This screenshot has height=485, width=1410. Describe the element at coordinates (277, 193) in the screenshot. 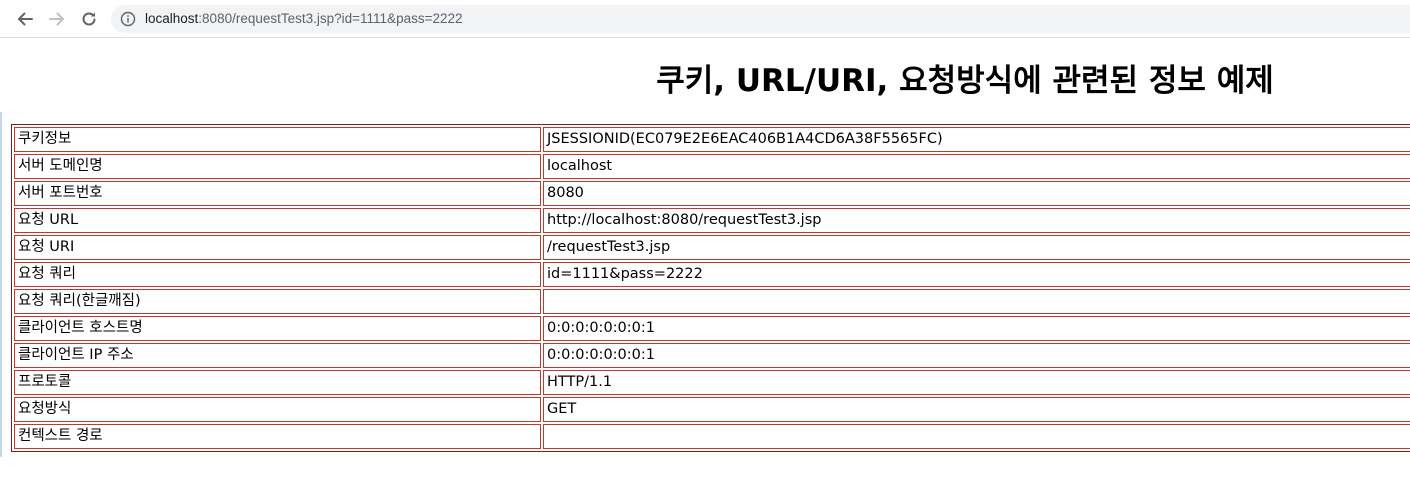

I see `row-label: 서버 포트번호` at that location.